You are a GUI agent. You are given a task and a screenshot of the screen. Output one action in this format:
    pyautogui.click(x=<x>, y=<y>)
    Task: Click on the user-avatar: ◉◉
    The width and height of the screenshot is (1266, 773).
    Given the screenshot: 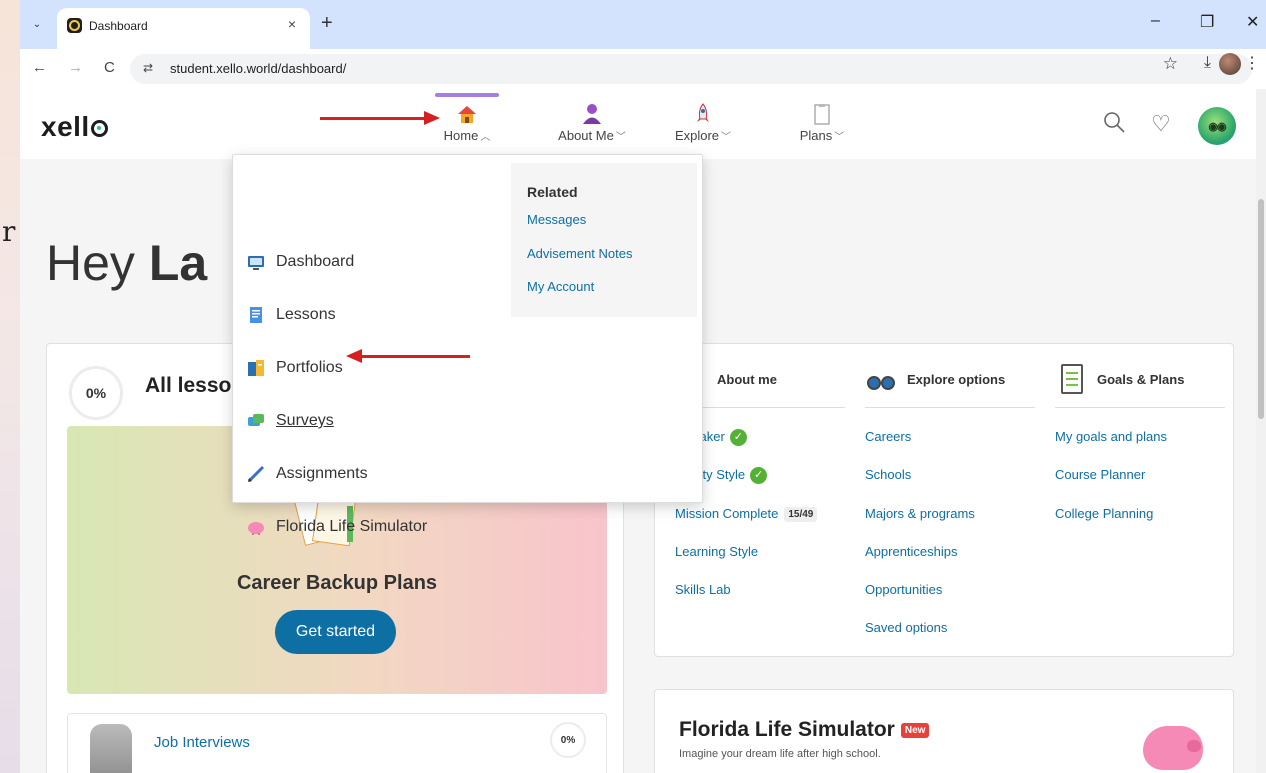 What is the action you would take?
    pyautogui.click(x=1217, y=126)
    